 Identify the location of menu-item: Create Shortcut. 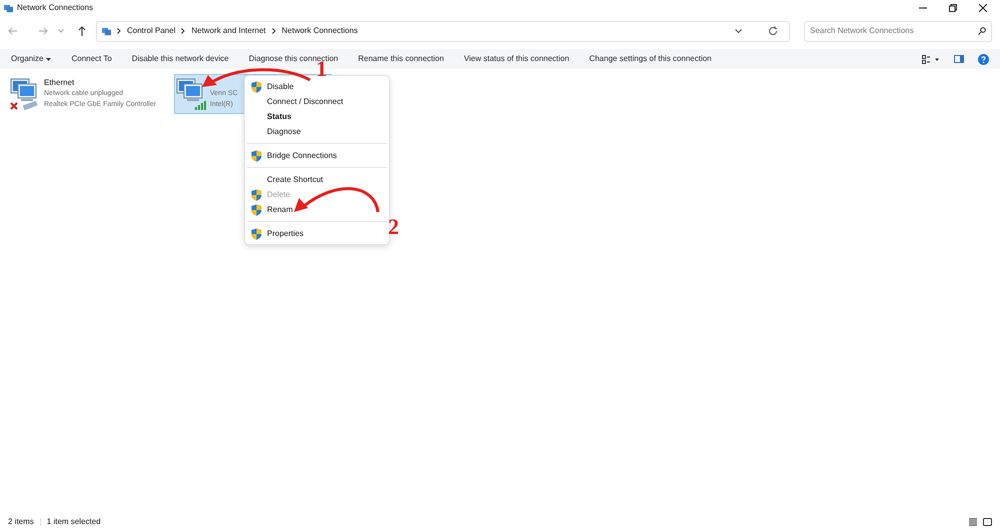
(317, 179).